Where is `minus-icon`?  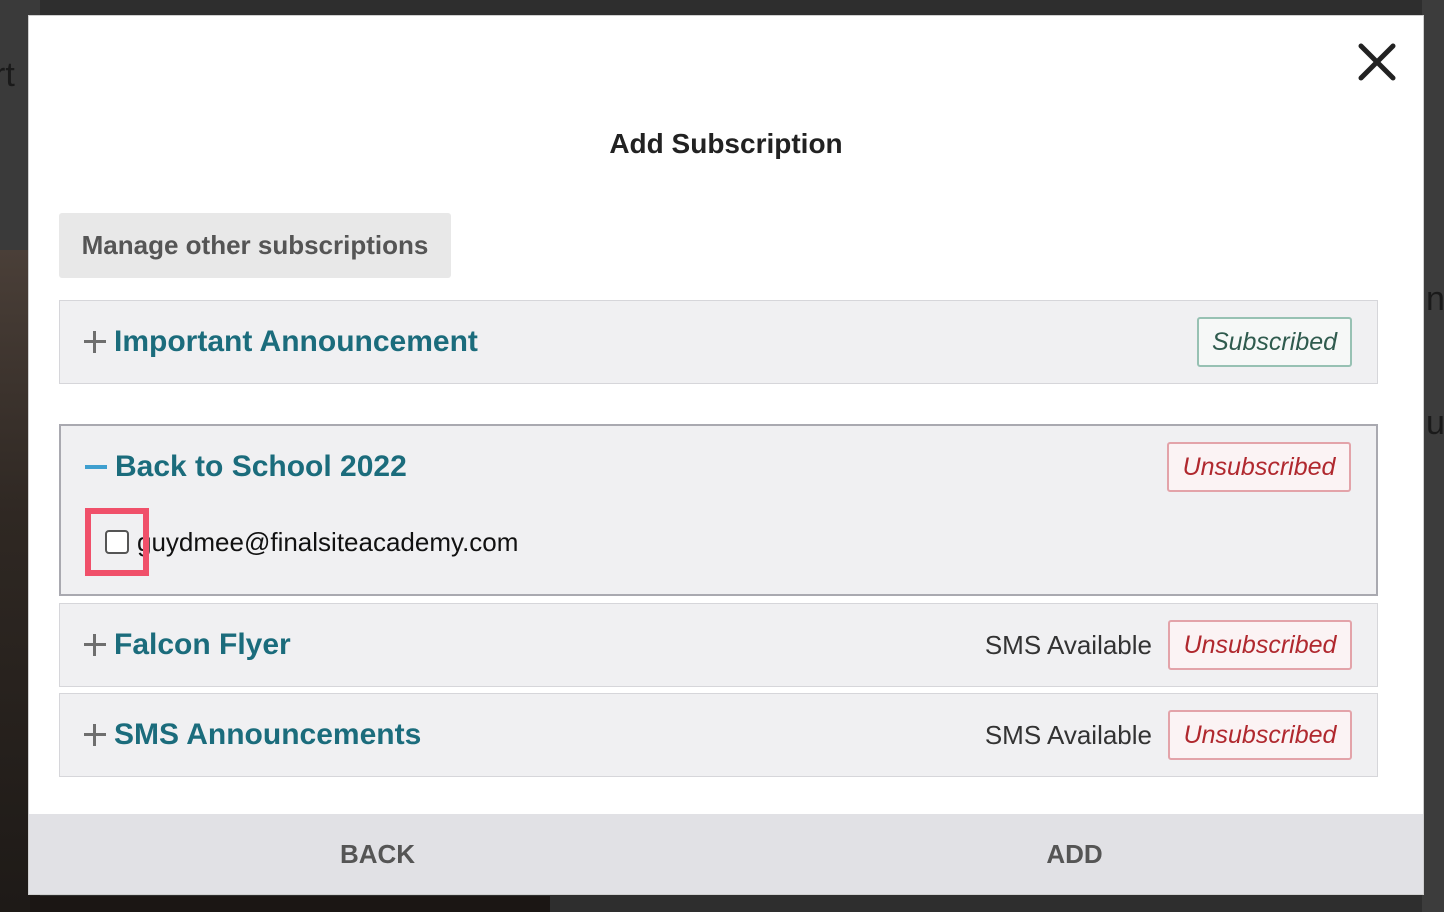
minus-icon is located at coordinates (96, 467).